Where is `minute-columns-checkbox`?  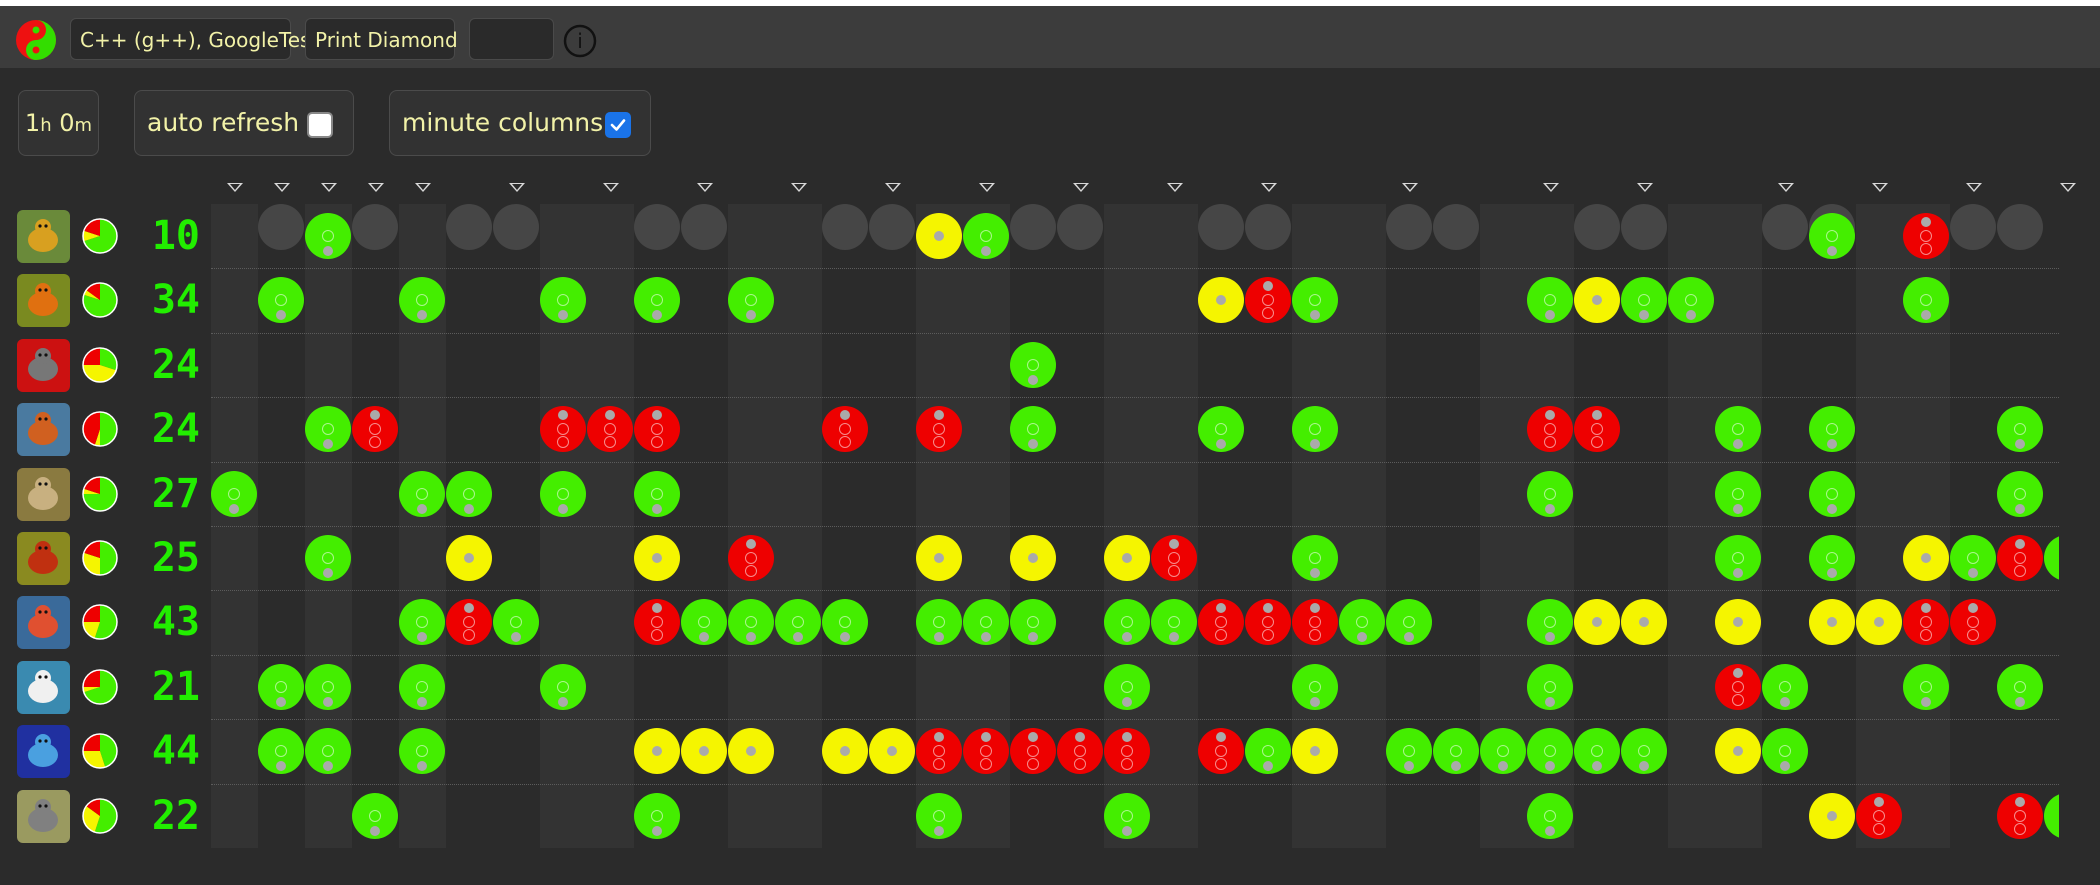 minute-columns-checkbox is located at coordinates (618, 125).